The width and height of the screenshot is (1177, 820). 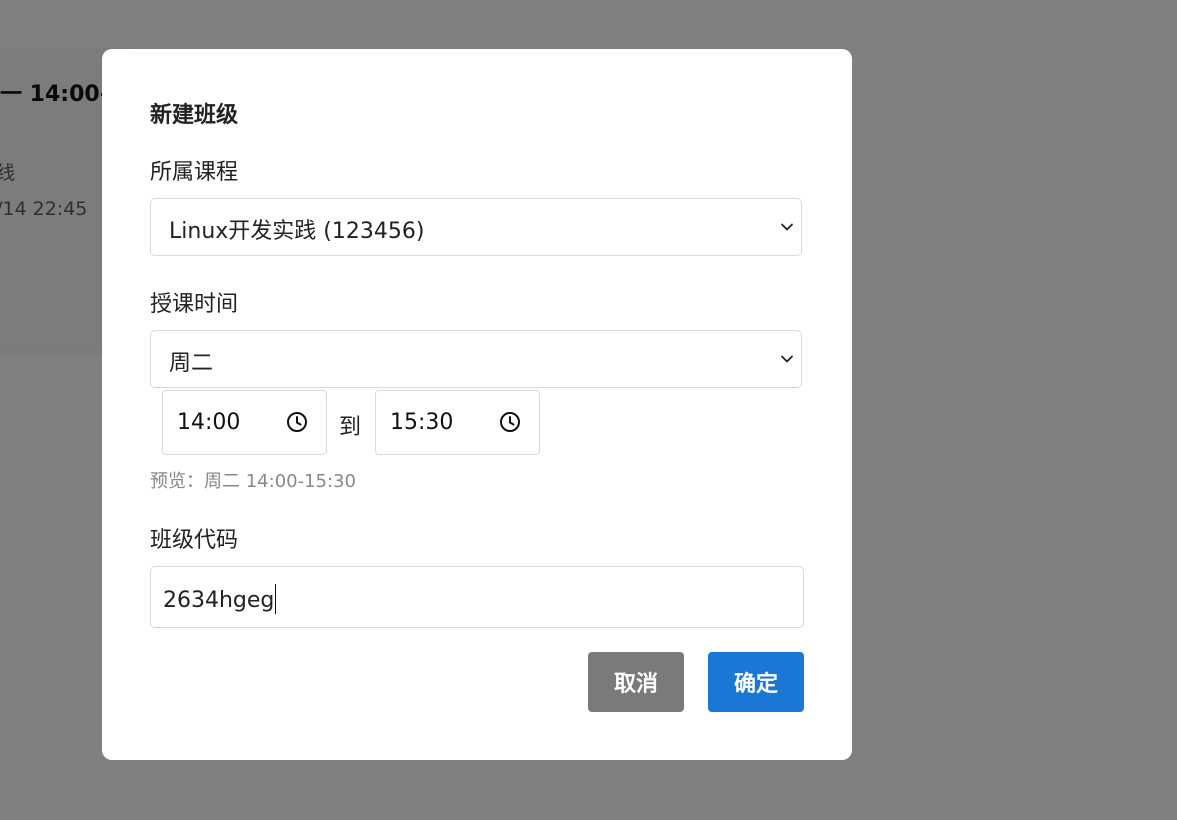 I want to click on time-range-separator: 到, so click(x=350, y=427).